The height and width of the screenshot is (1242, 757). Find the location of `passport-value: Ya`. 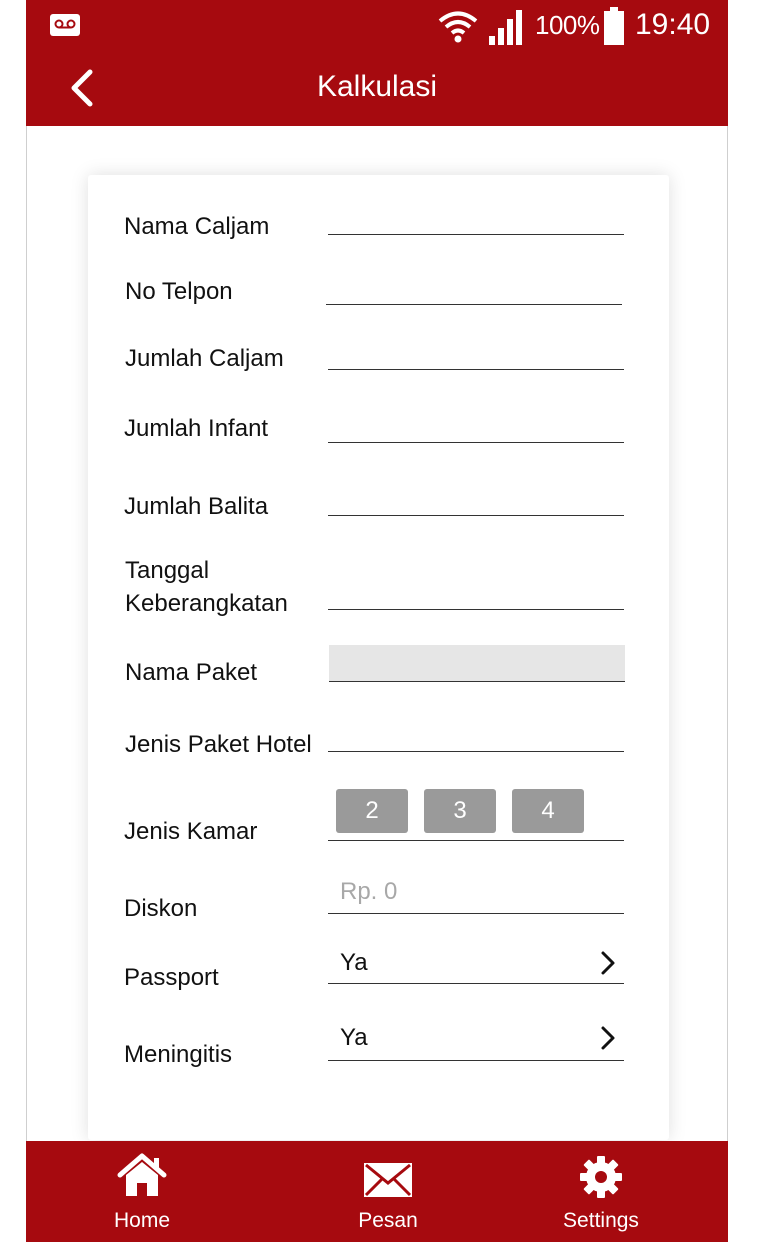

passport-value: Ya is located at coordinates (354, 963).